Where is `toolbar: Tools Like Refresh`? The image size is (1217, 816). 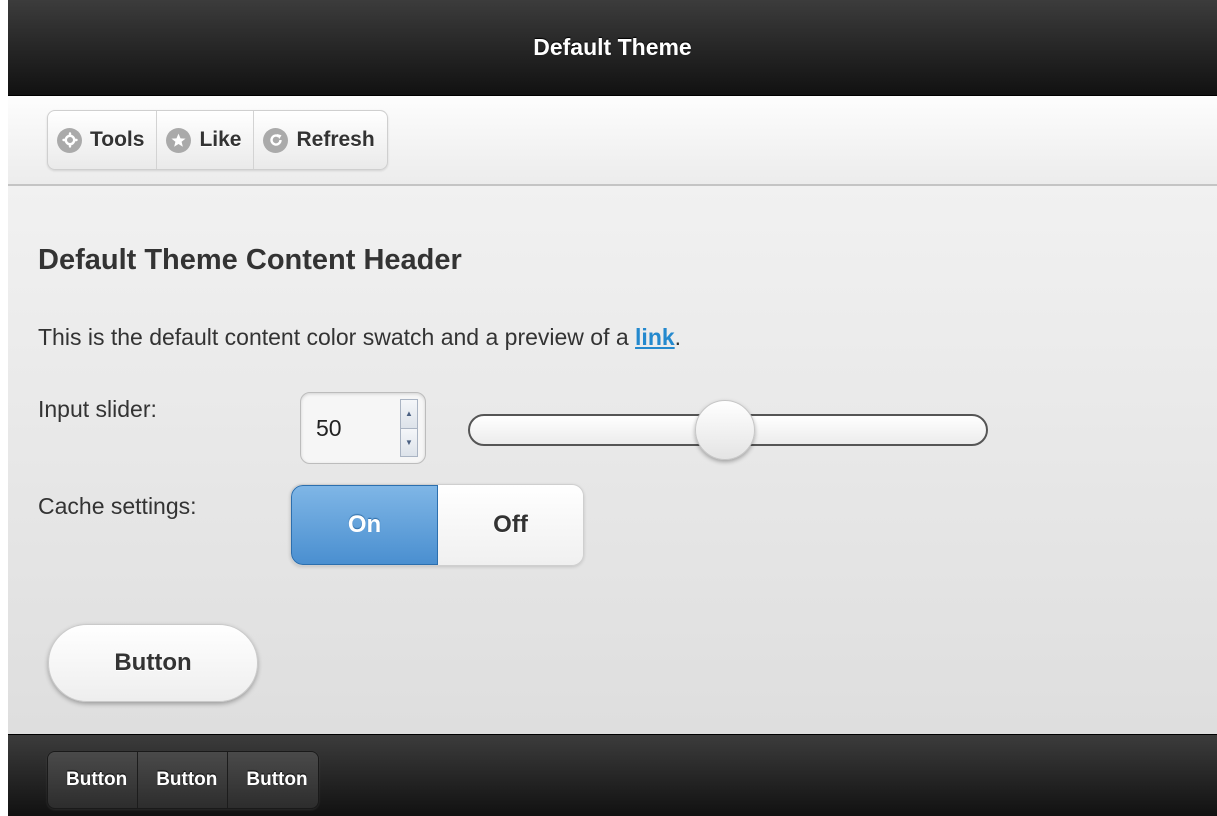
toolbar: Tools Like Refresh is located at coordinates (612, 141).